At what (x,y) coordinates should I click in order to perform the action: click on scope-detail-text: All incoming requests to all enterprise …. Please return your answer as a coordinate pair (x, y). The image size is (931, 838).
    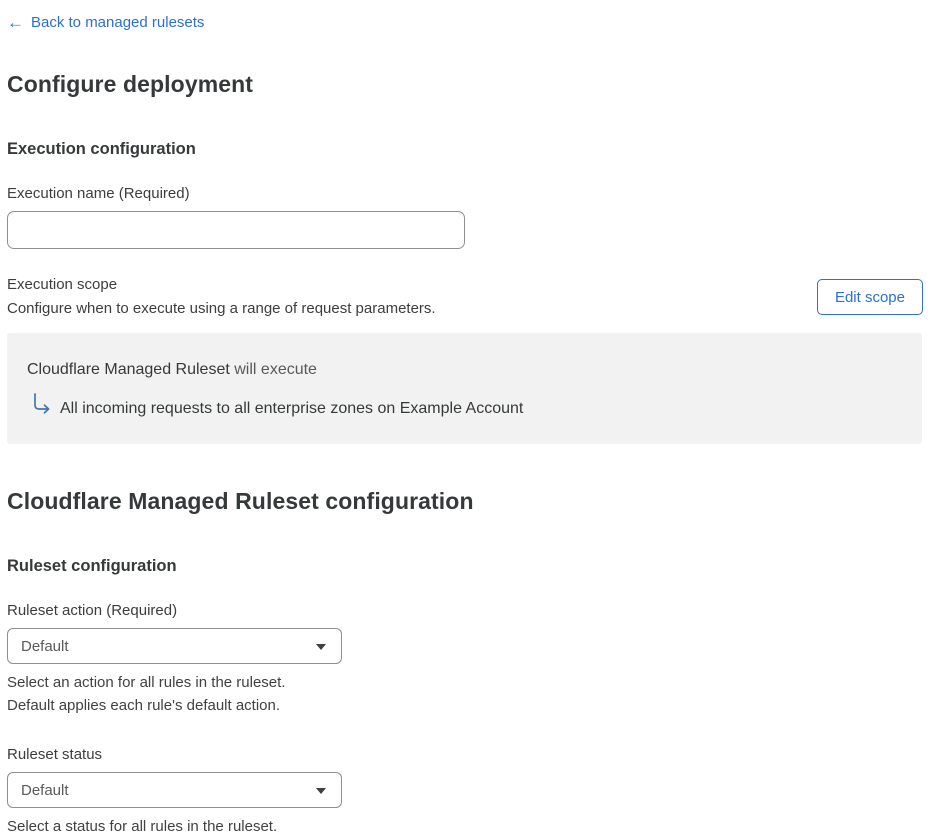
    Looking at the image, I should click on (292, 408).